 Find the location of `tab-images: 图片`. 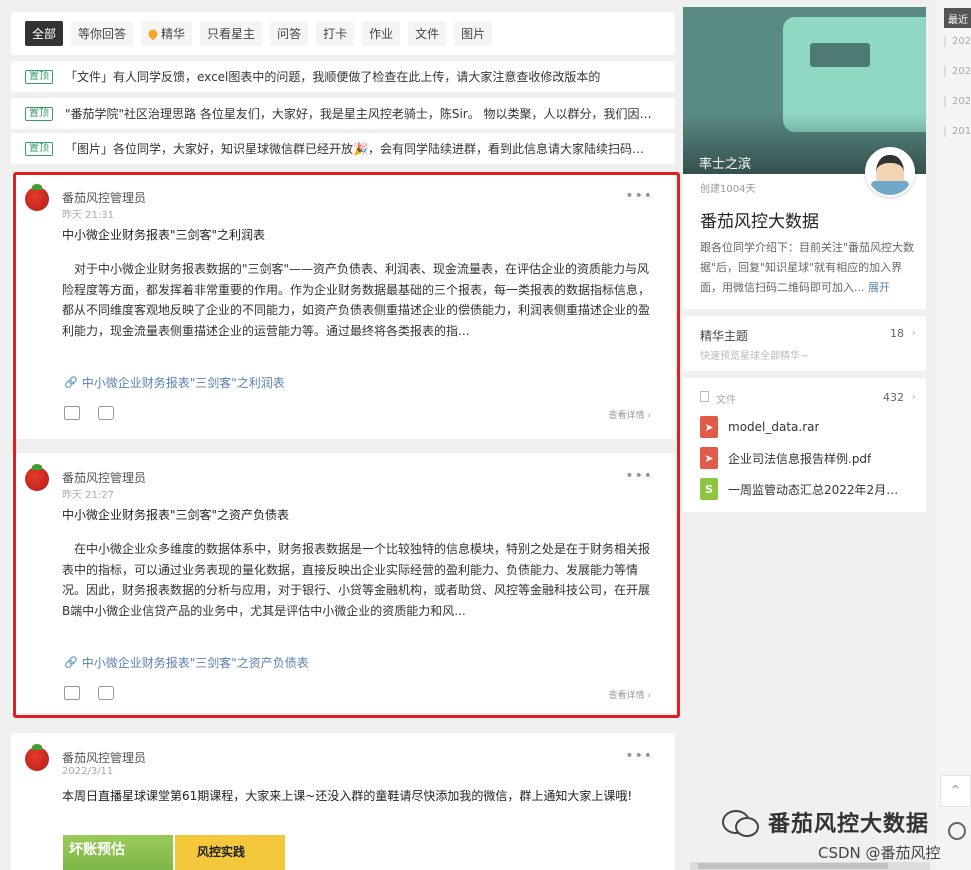

tab-images: 图片 is located at coordinates (473, 33).